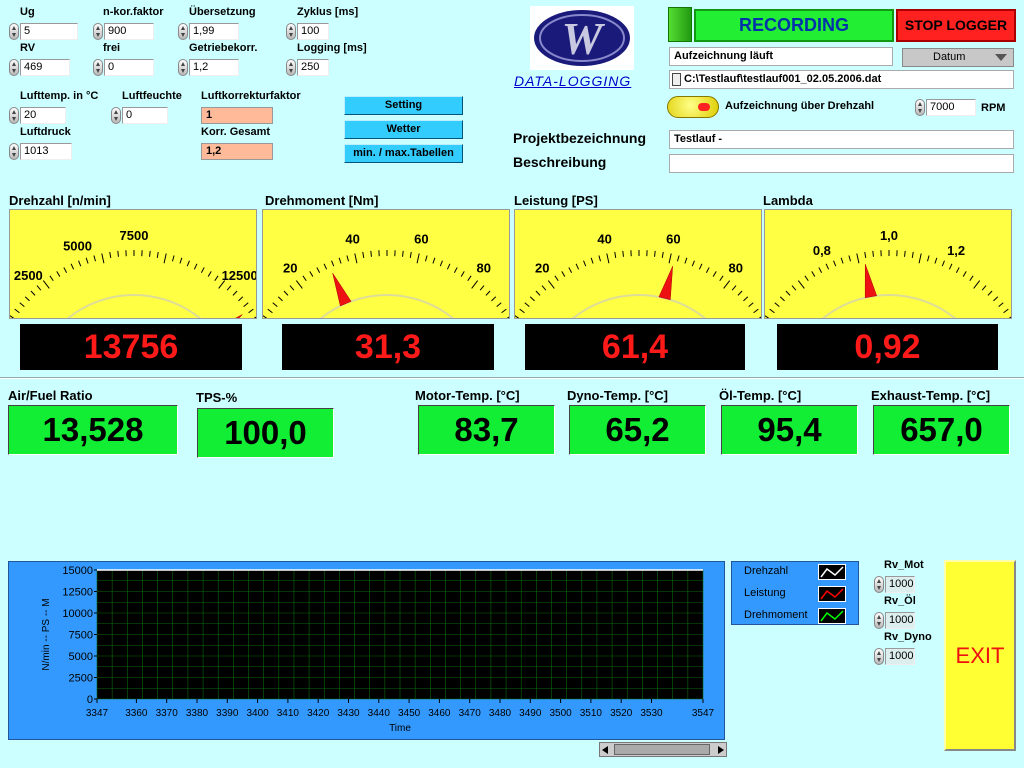  What do you see at coordinates (318, 713) in the screenshot?
I see `x-tick-label: 3420` at bounding box center [318, 713].